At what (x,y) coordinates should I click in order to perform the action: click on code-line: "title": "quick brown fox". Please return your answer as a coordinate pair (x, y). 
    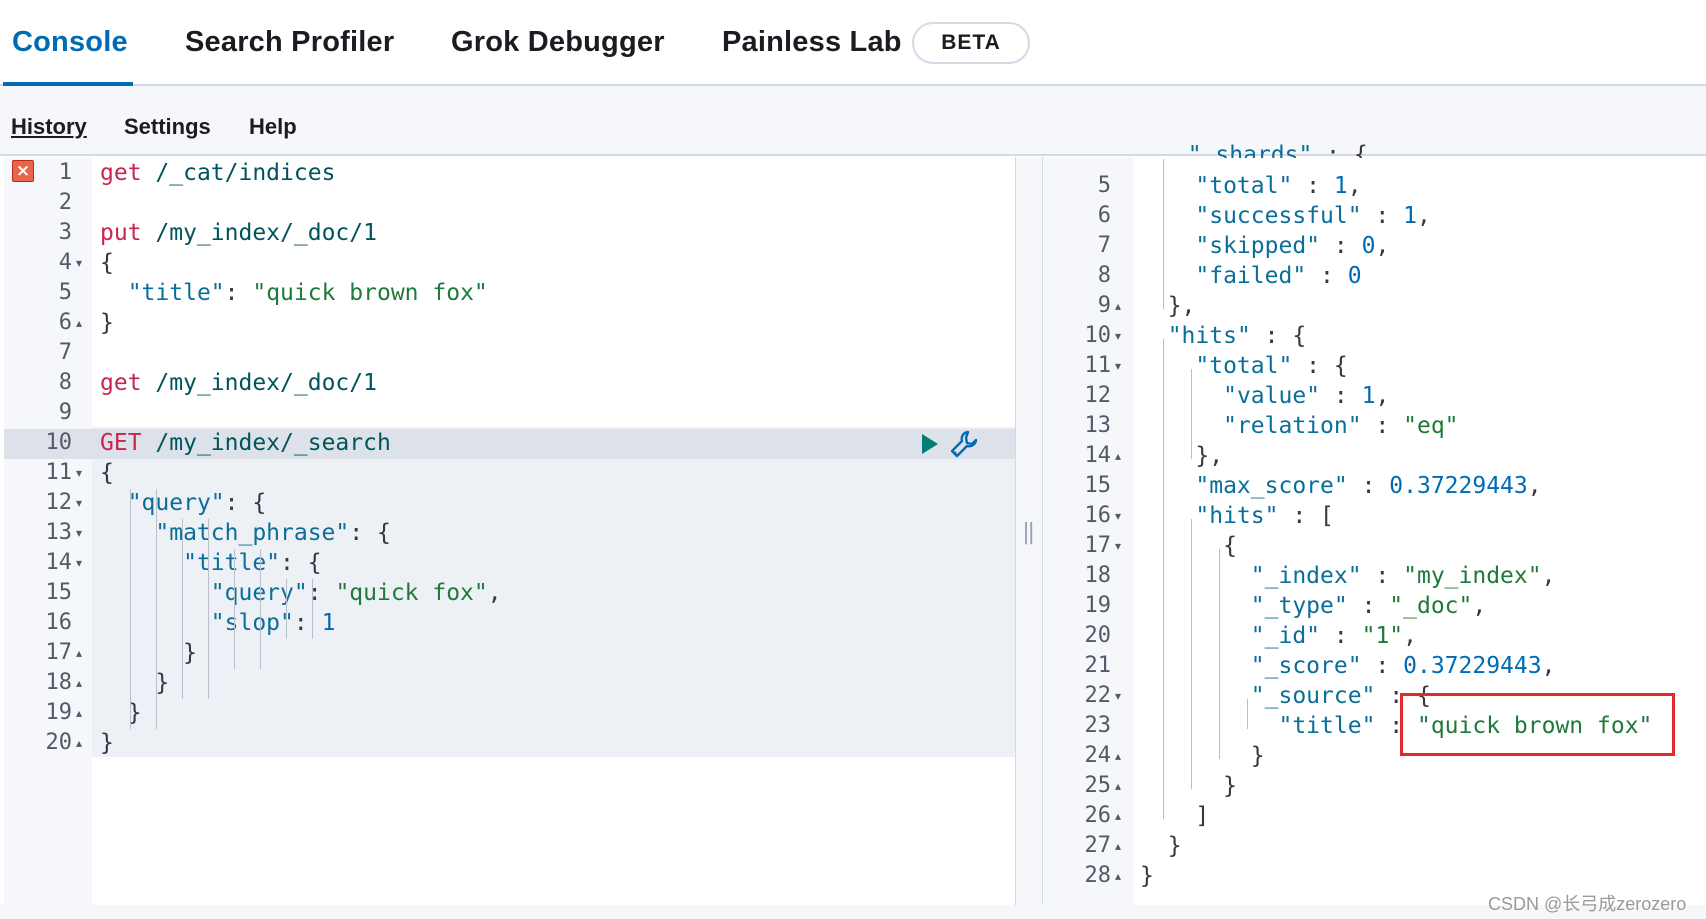
    Looking at the image, I should click on (294, 293).